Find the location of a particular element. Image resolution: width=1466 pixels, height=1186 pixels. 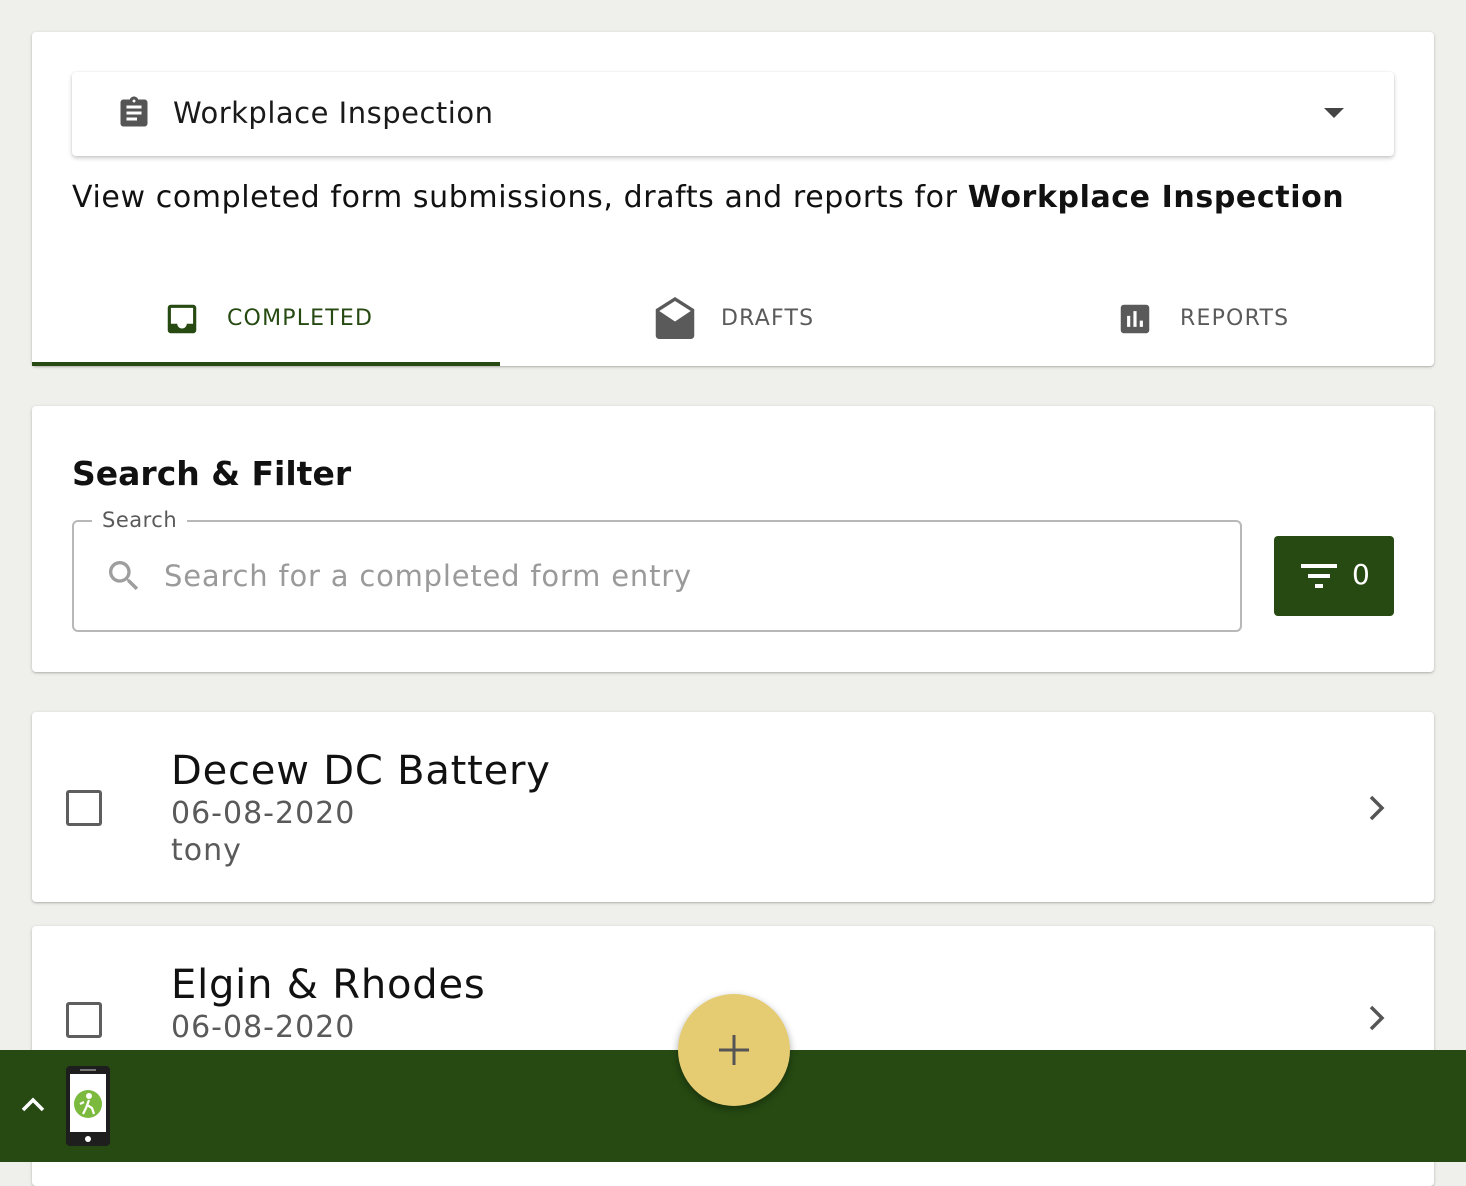

filter-icon is located at coordinates (1319, 578).